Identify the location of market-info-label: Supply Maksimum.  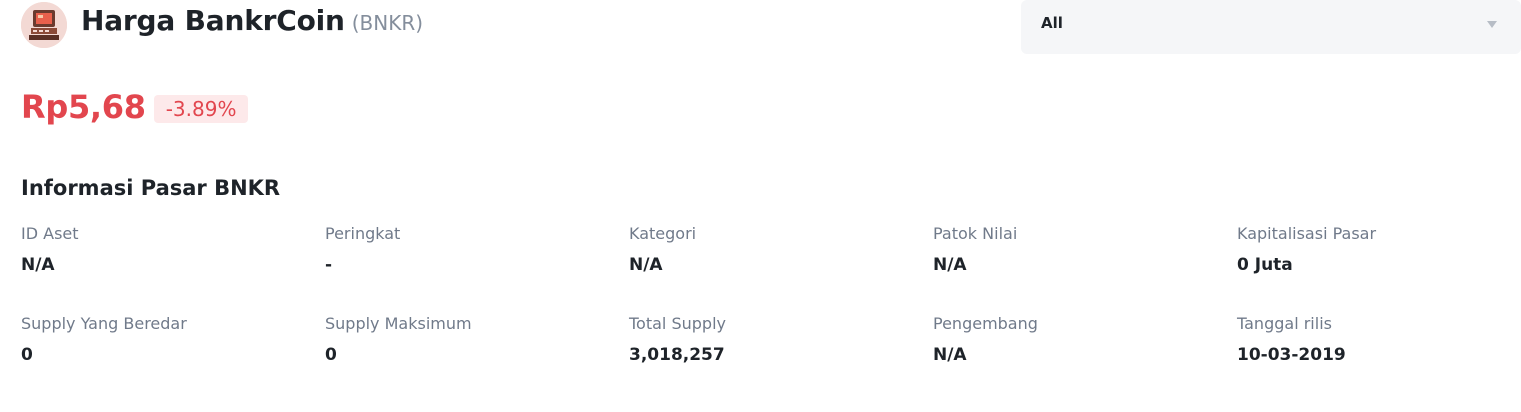
(398, 323).